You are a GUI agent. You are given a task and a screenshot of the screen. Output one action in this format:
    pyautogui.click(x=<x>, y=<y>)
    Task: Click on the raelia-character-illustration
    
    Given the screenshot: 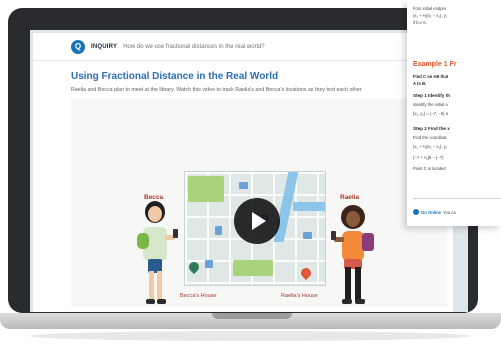 What is the action you would take?
    pyautogui.click(x=352, y=254)
    